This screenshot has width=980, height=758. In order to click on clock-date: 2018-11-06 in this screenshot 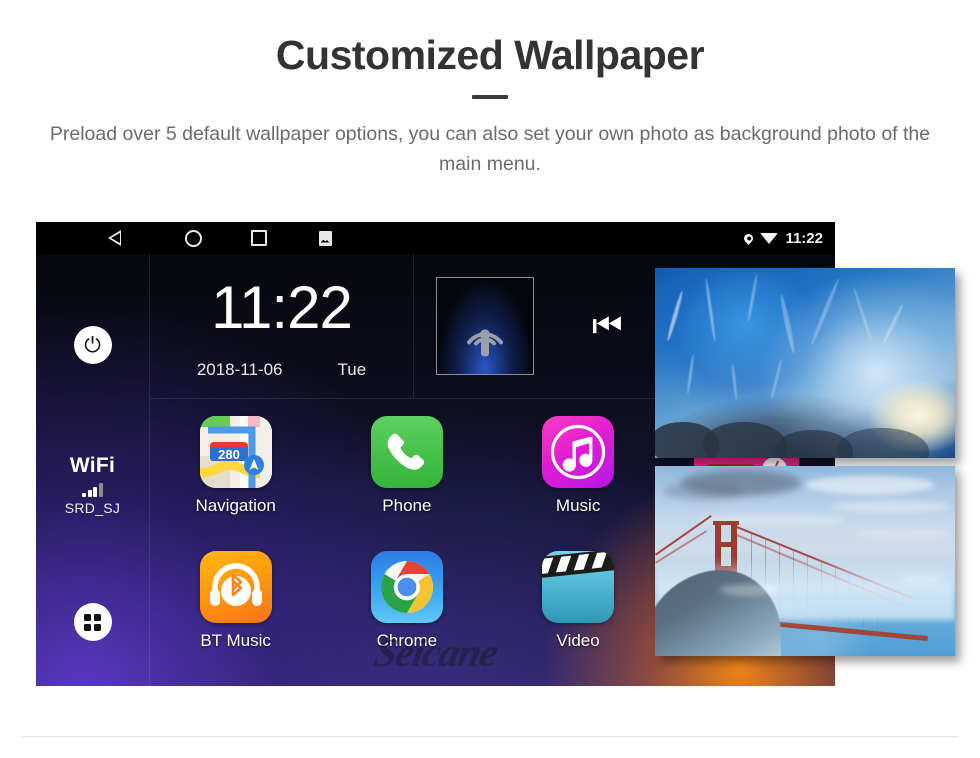, I will do `click(239, 369)`.